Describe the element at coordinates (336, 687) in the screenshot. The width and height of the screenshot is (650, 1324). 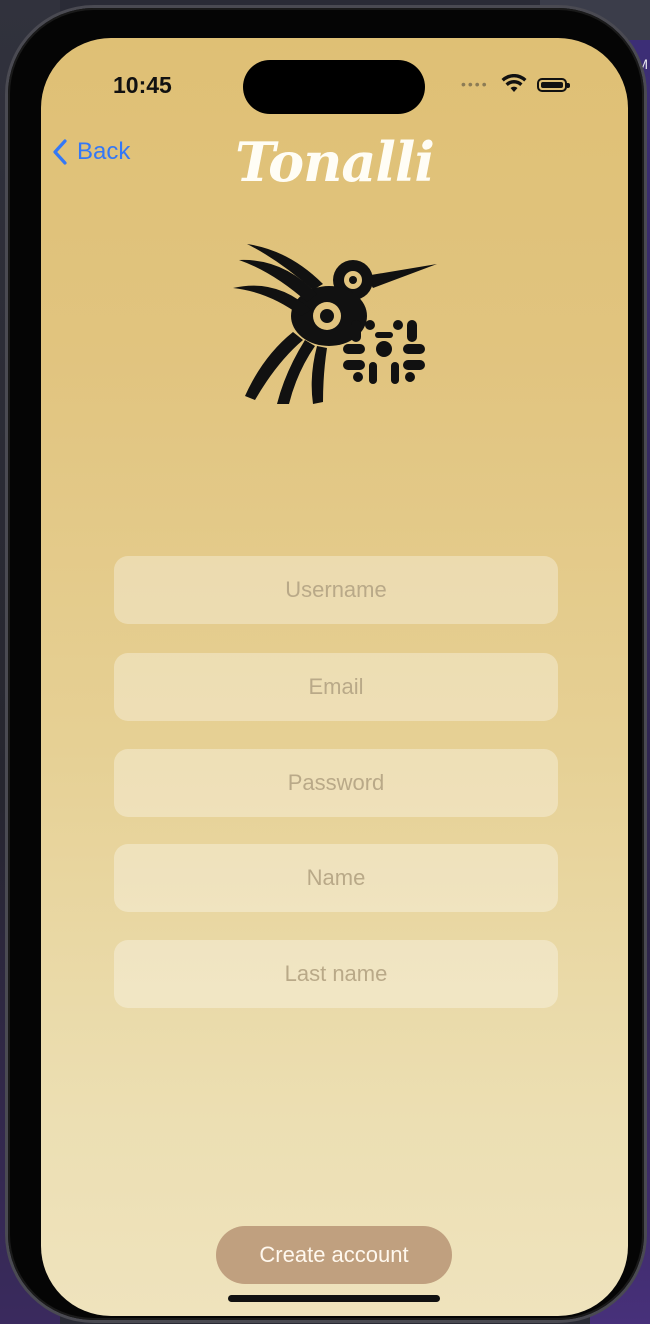
I see `email-input` at that location.